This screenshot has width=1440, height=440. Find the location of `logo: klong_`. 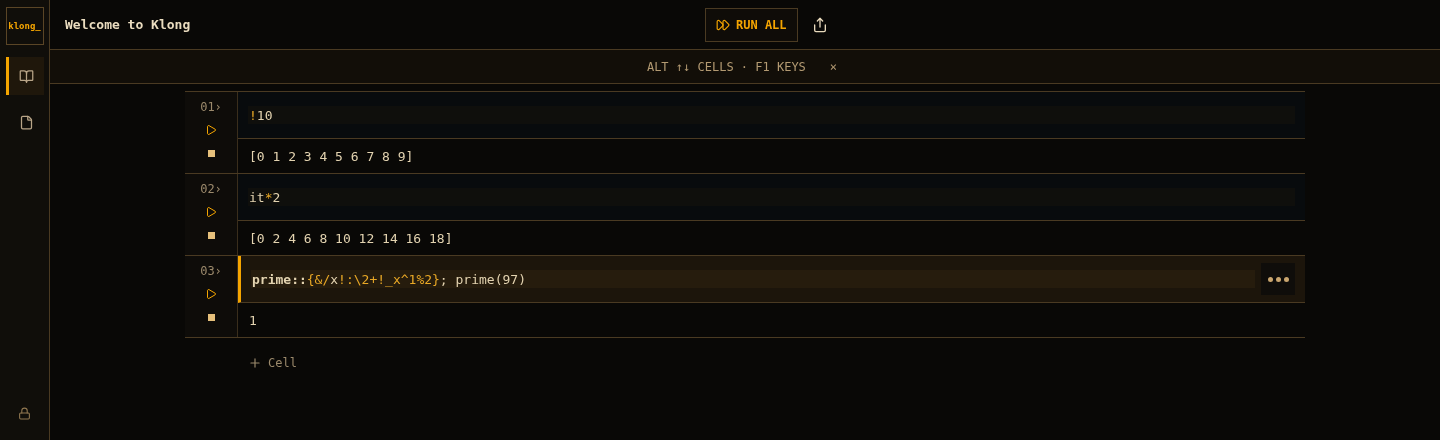

logo: klong_ is located at coordinates (24, 26).